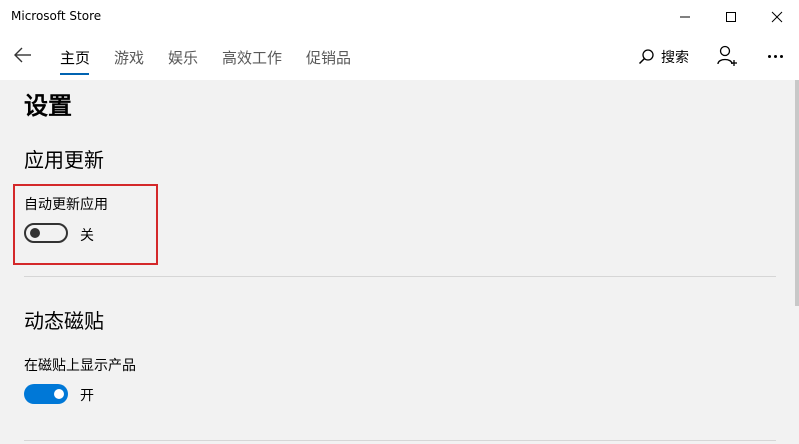  What do you see at coordinates (48, 106) in the screenshot?
I see `page-title: 设置` at bounding box center [48, 106].